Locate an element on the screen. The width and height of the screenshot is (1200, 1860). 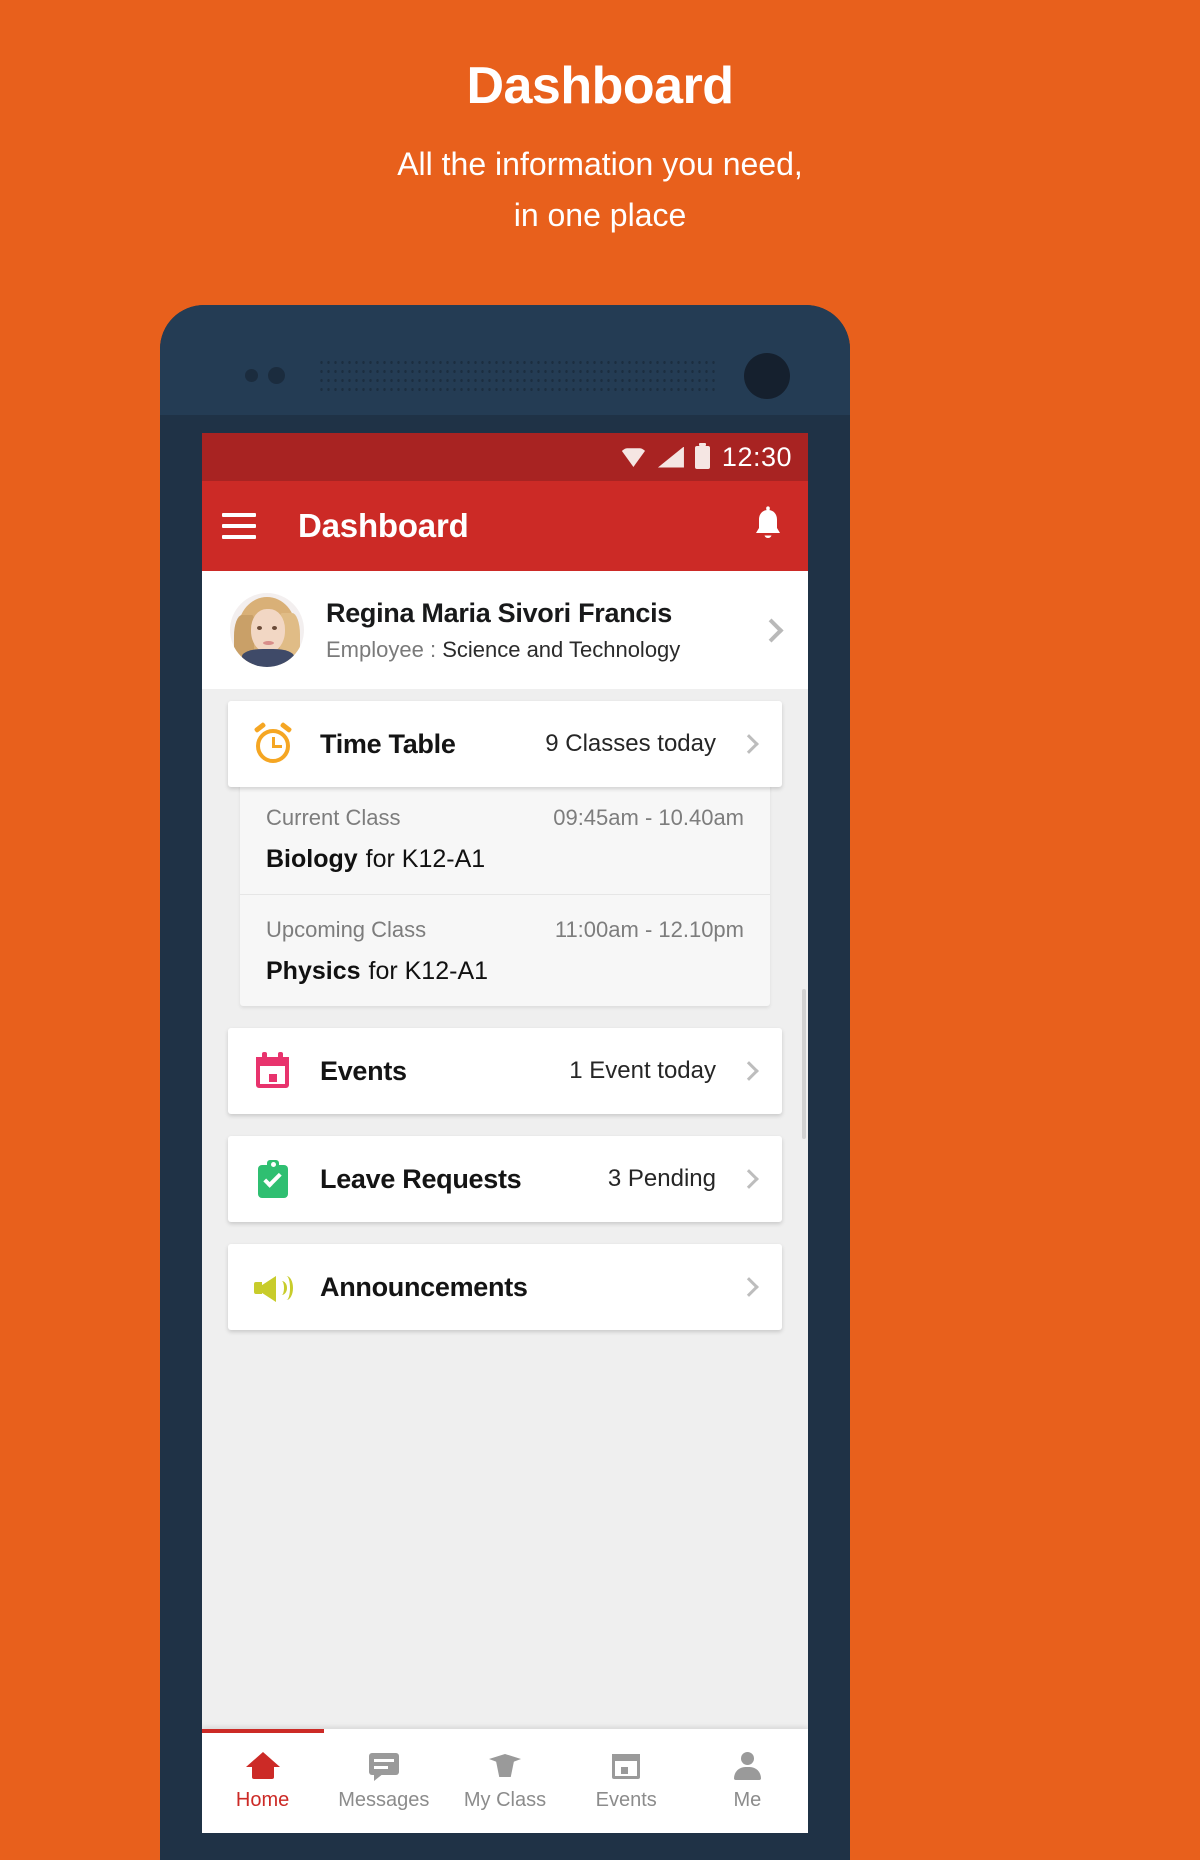
card-announcements: Announcements is located at coordinates (505, 1287).